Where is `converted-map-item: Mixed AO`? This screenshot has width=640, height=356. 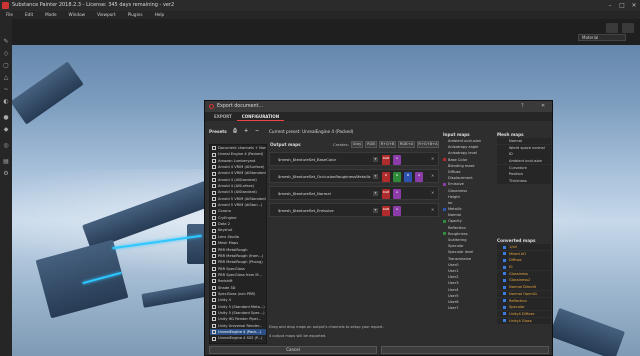 converted-map-item: Mixed AO is located at coordinates (524, 253).